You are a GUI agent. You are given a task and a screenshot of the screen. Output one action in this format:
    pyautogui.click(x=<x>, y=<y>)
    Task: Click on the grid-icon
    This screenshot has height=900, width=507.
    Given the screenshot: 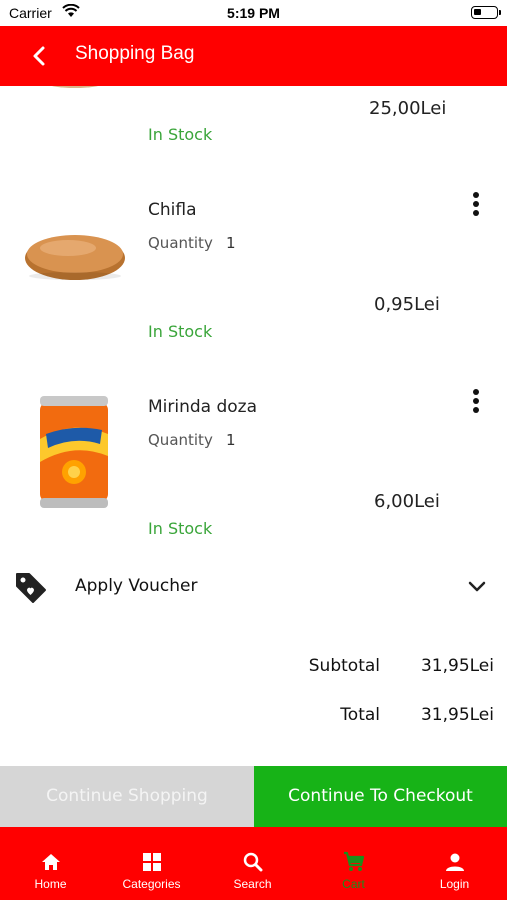 What is the action you would take?
    pyautogui.click(x=152, y=862)
    